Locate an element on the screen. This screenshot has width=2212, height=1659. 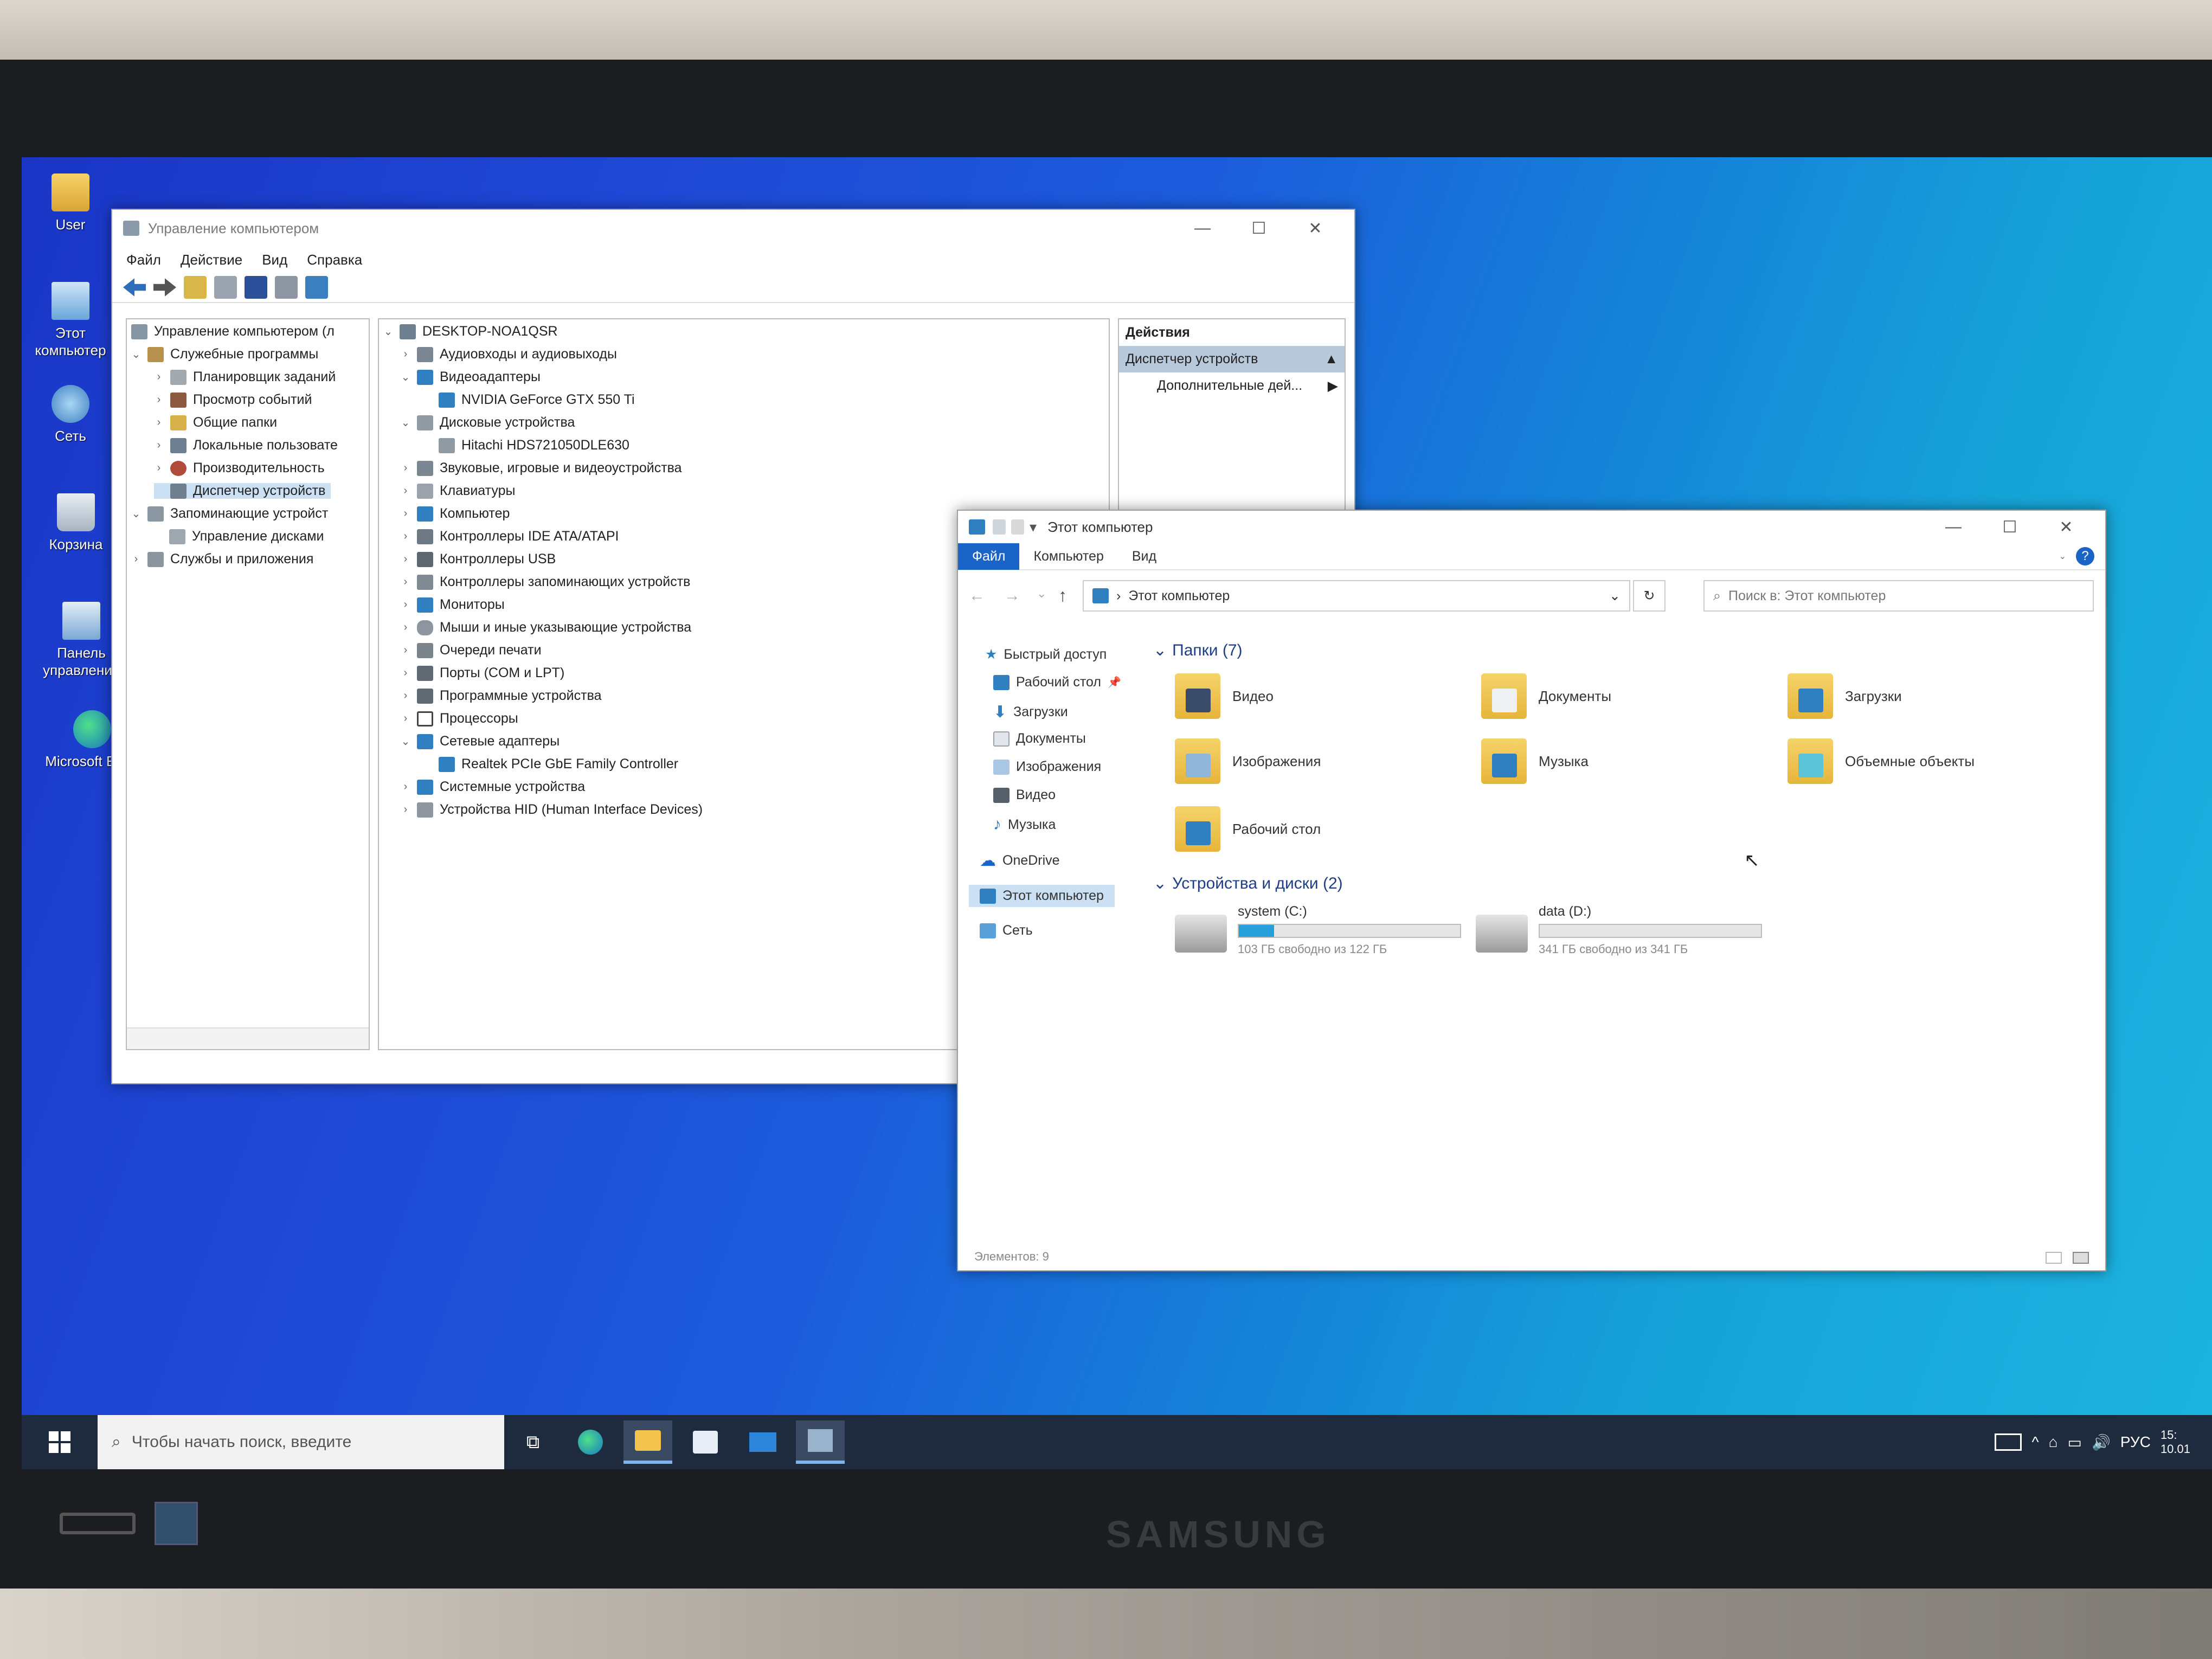
help-icon is located at coordinates (256, 287).